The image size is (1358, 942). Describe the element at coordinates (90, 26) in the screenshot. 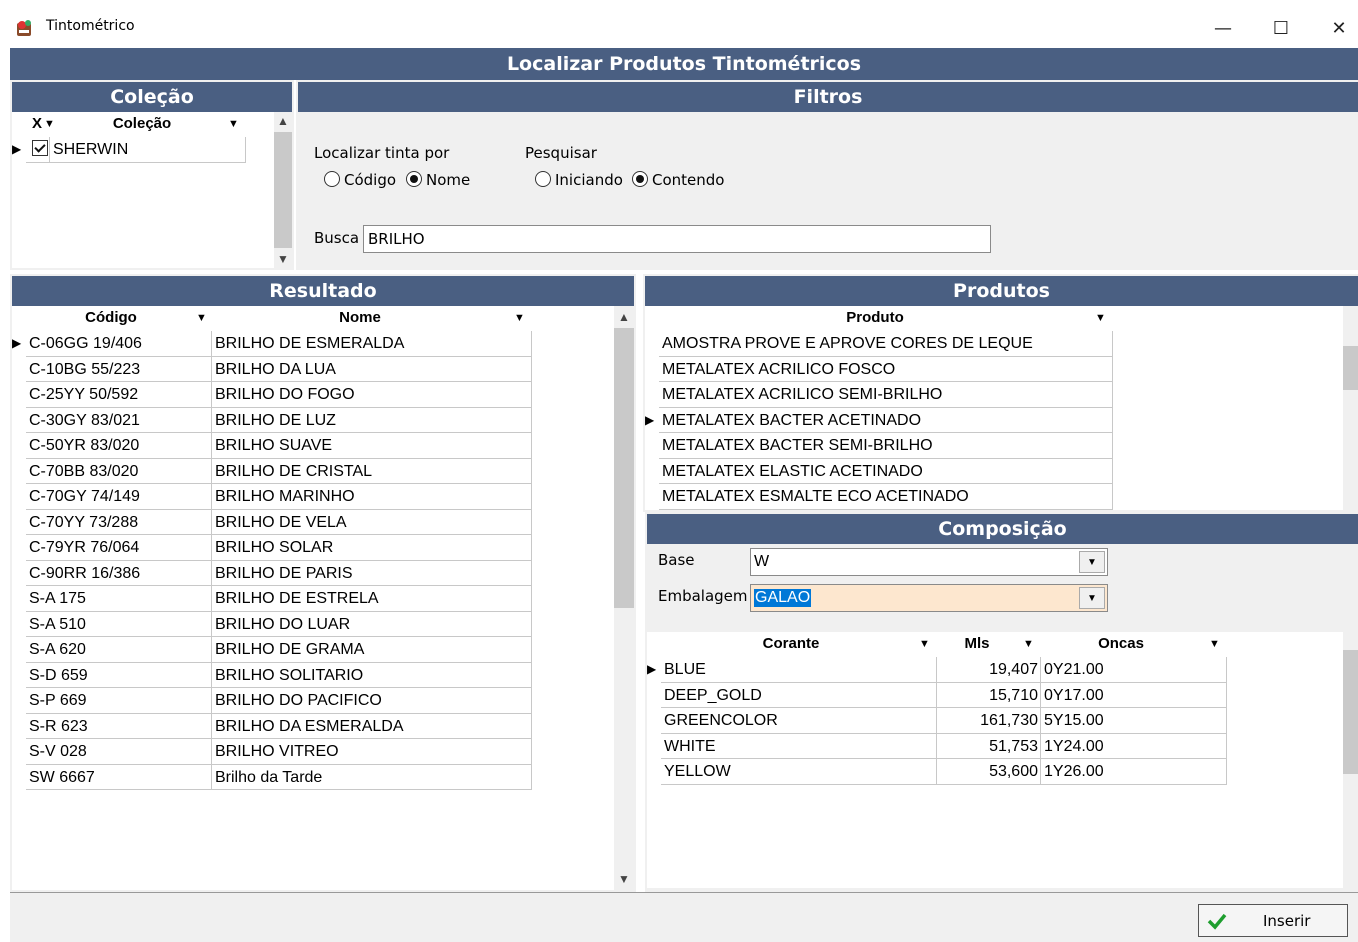

I see `window-title: Tintométrico` at that location.